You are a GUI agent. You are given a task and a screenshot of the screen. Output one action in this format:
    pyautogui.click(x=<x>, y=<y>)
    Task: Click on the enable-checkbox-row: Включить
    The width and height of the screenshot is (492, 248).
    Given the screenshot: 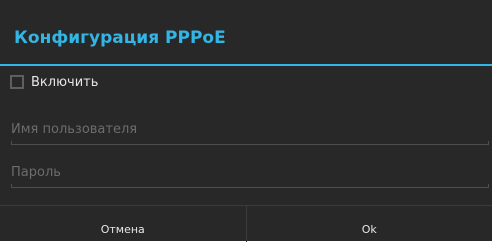 What is the action you would take?
    pyautogui.click(x=54, y=82)
    